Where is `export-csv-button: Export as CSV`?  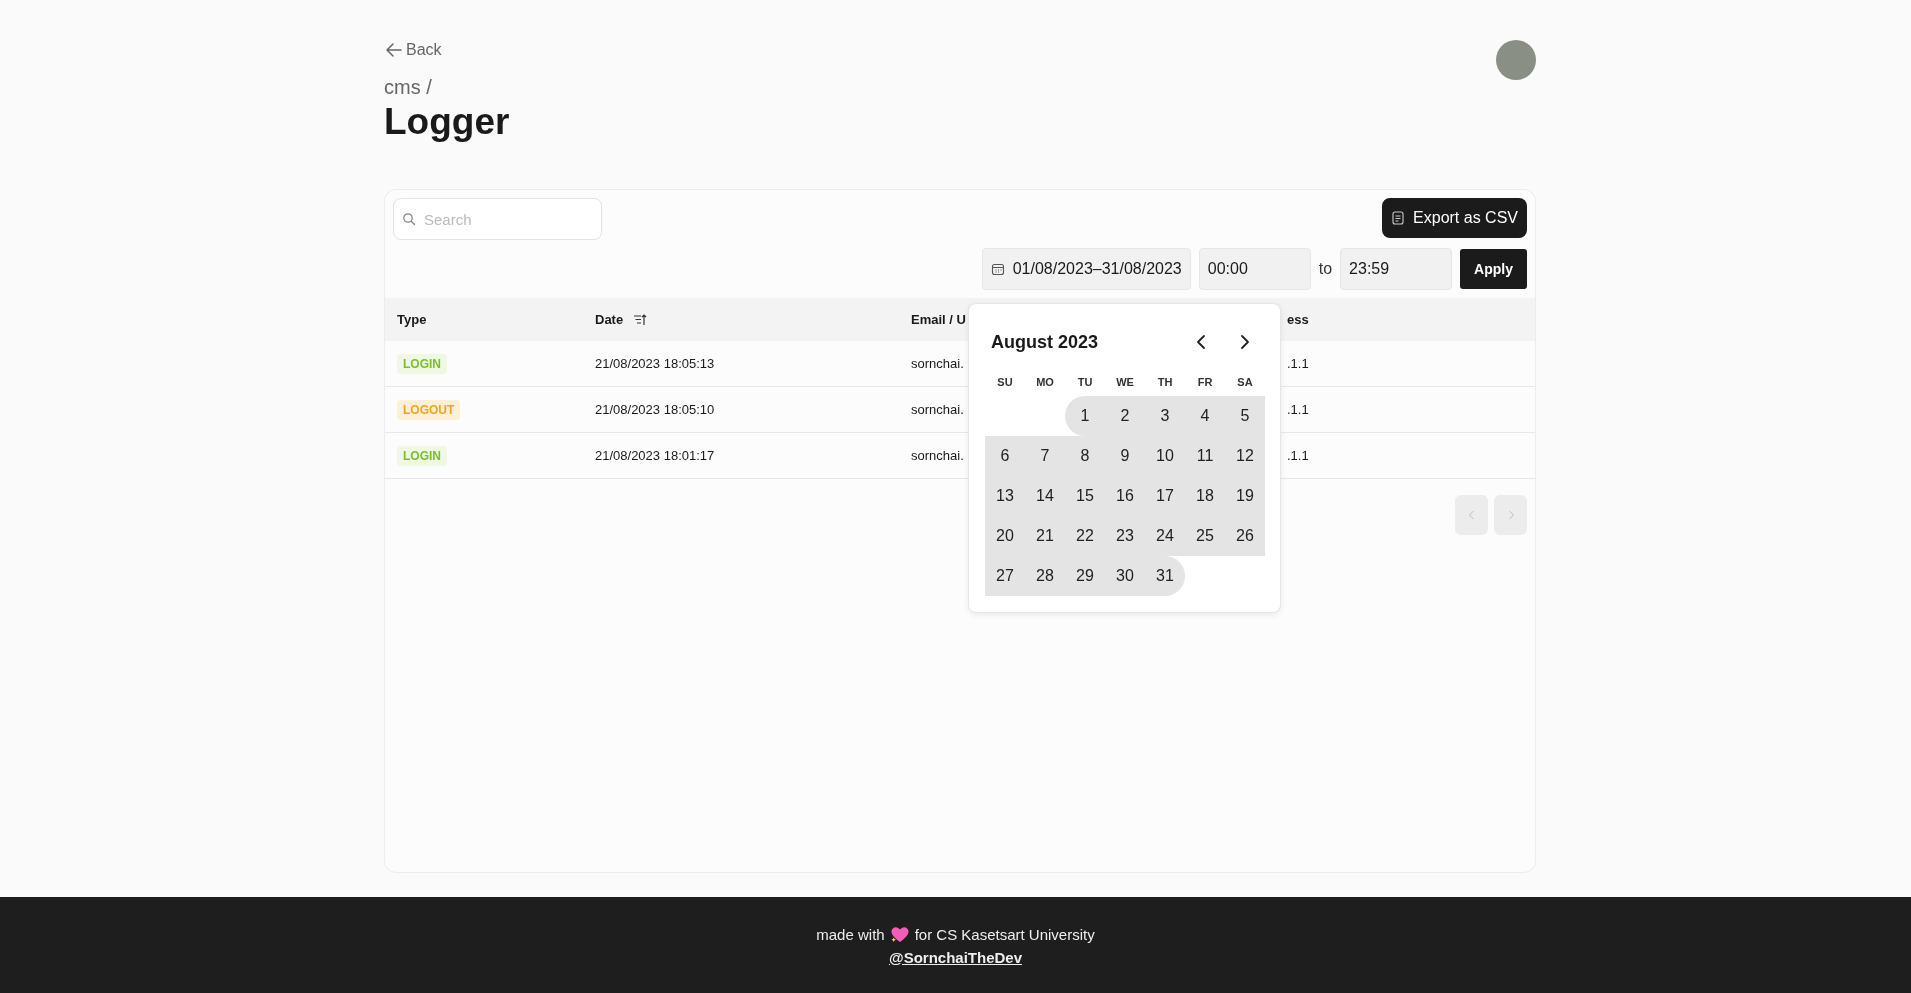 export-csv-button: Export as CSV is located at coordinates (1454, 218).